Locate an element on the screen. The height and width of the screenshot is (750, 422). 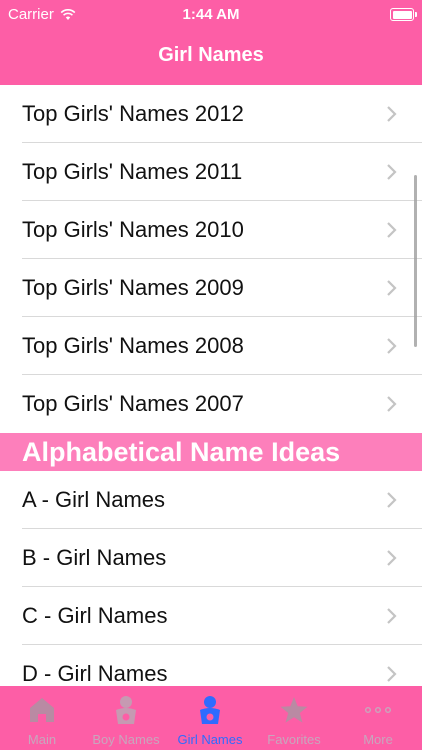
status-time: 1:44 AM is located at coordinates (211, 14).